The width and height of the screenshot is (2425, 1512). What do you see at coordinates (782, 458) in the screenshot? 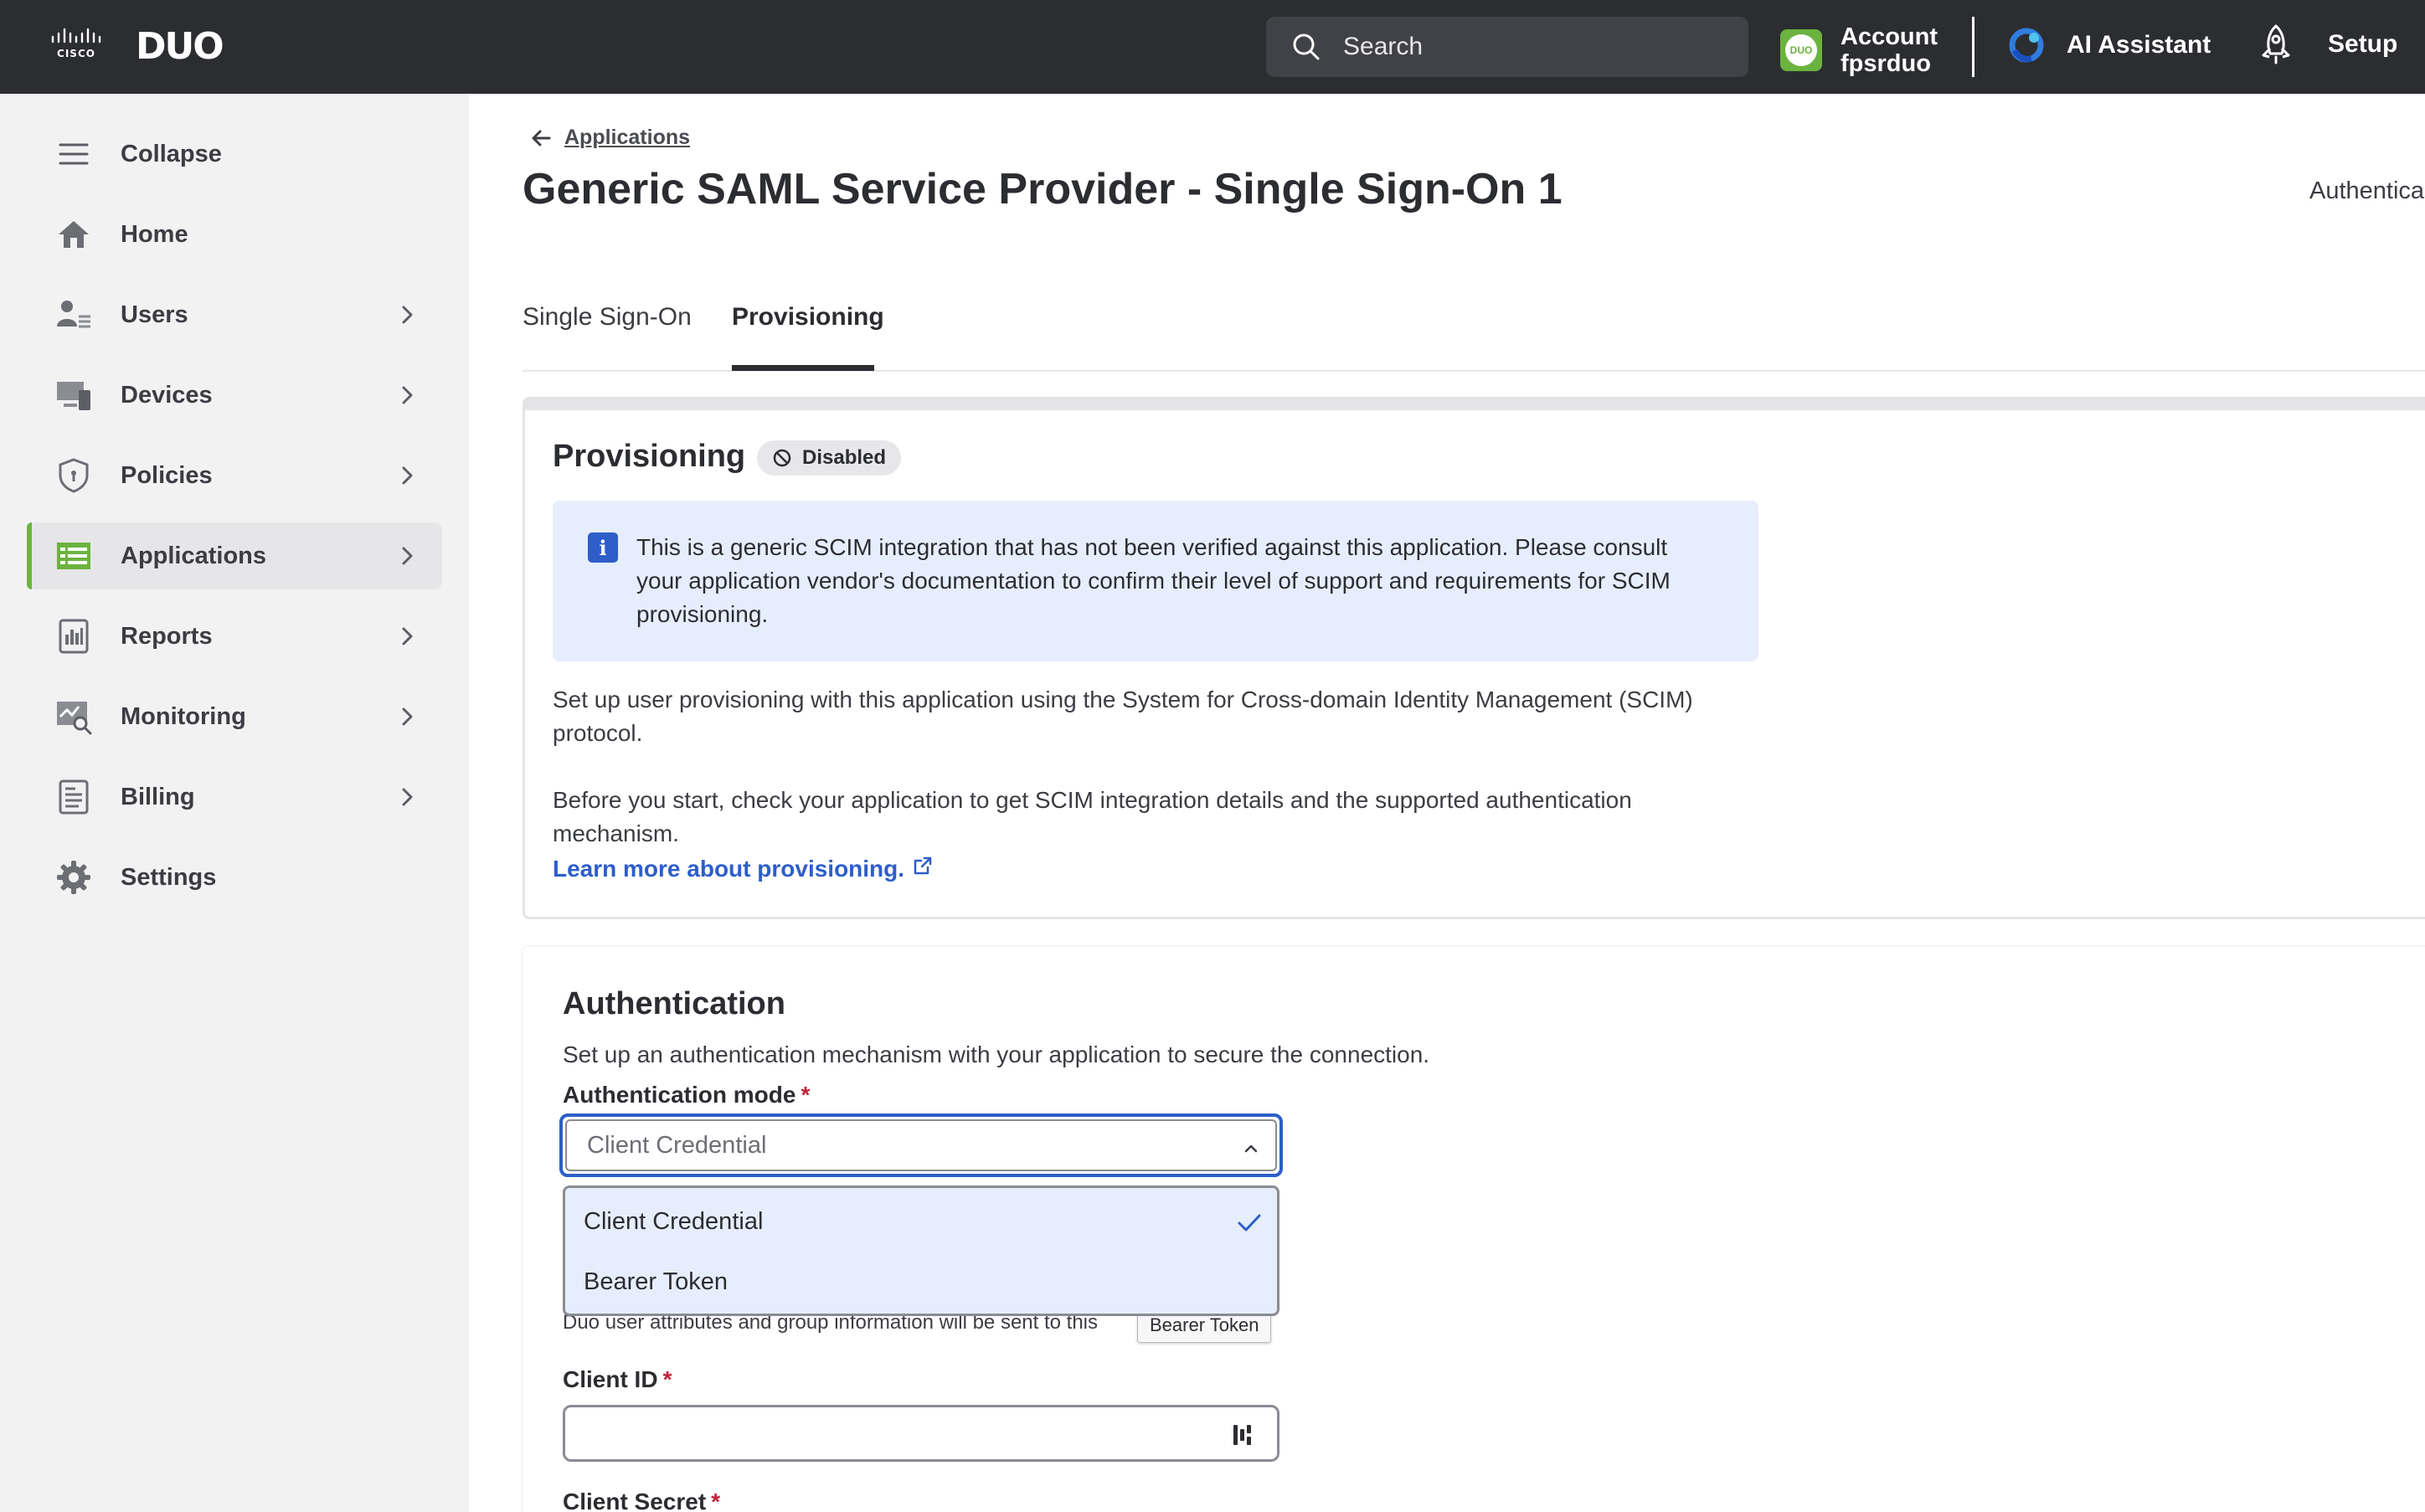
I see `disabled-icon` at bounding box center [782, 458].